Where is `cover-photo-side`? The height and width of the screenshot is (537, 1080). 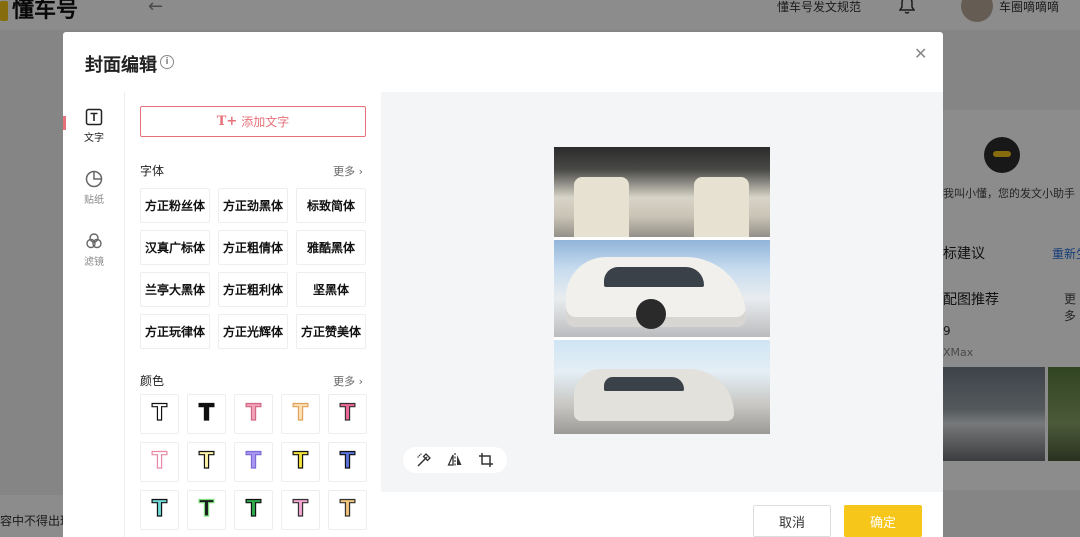
cover-photo-side is located at coordinates (662, 289).